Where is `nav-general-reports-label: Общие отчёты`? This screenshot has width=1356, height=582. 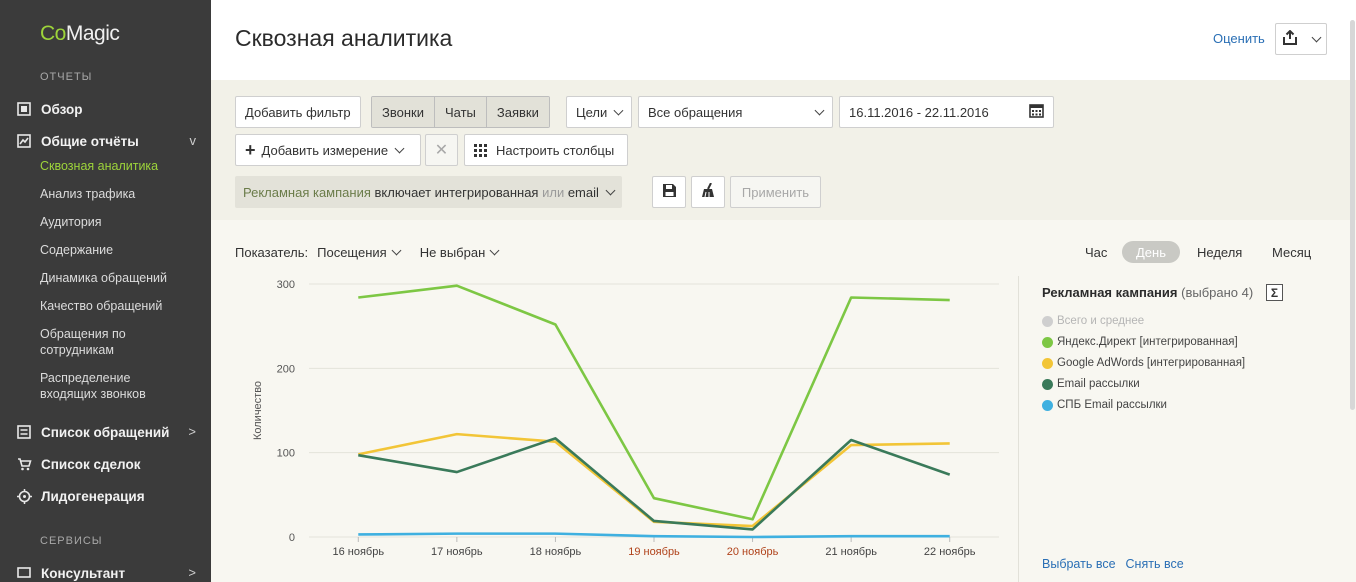 nav-general-reports-label: Общие отчёты is located at coordinates (90, 141).